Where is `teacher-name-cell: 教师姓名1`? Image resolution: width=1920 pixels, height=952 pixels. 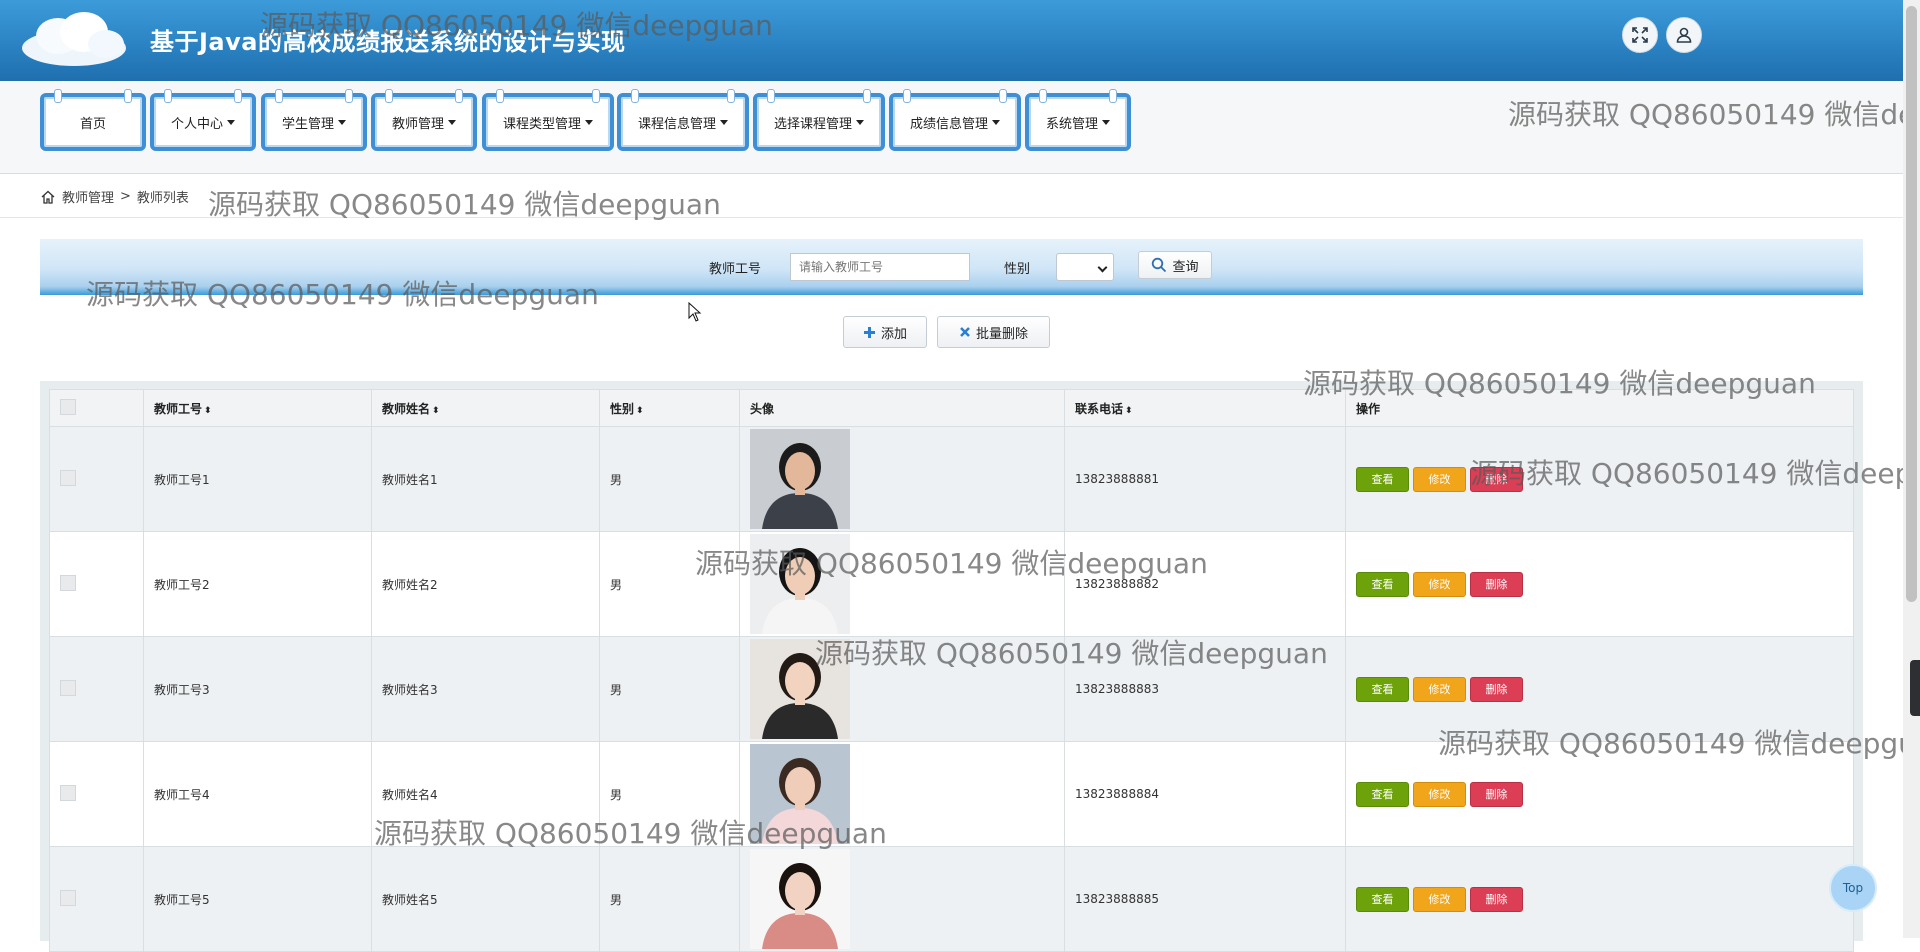 teacher-name-cell: 教师姓名1 is located at coordinates (485, 479).